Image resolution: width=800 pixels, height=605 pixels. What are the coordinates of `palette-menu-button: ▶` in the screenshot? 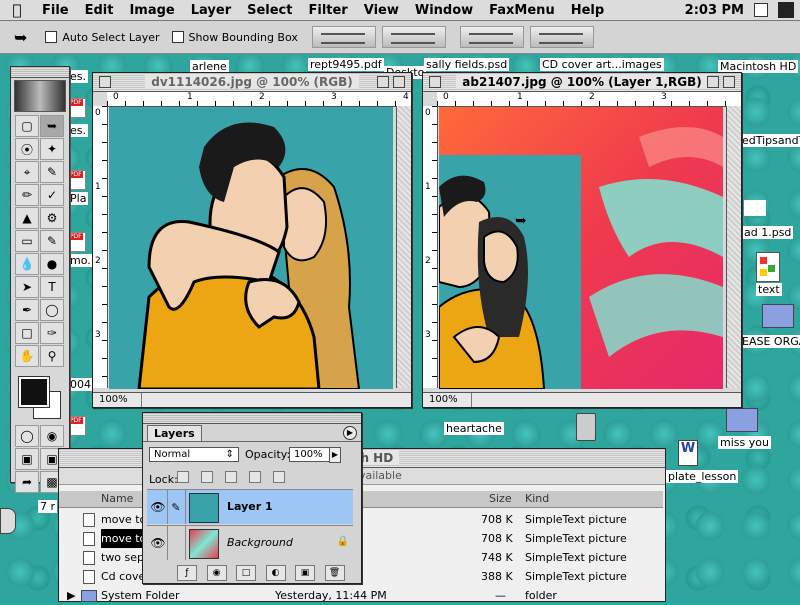 It's located at (350, 433).